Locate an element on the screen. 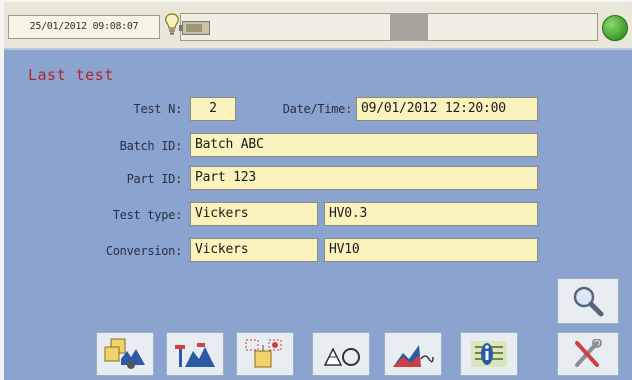 This screenshot has width=632, height=380. test-type-label: Test type: is located at coordinates (147, 215).